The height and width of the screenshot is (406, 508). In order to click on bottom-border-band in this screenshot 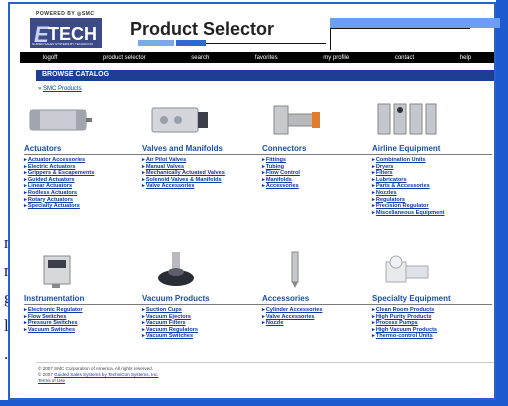, I will do `click(254, 403)`.